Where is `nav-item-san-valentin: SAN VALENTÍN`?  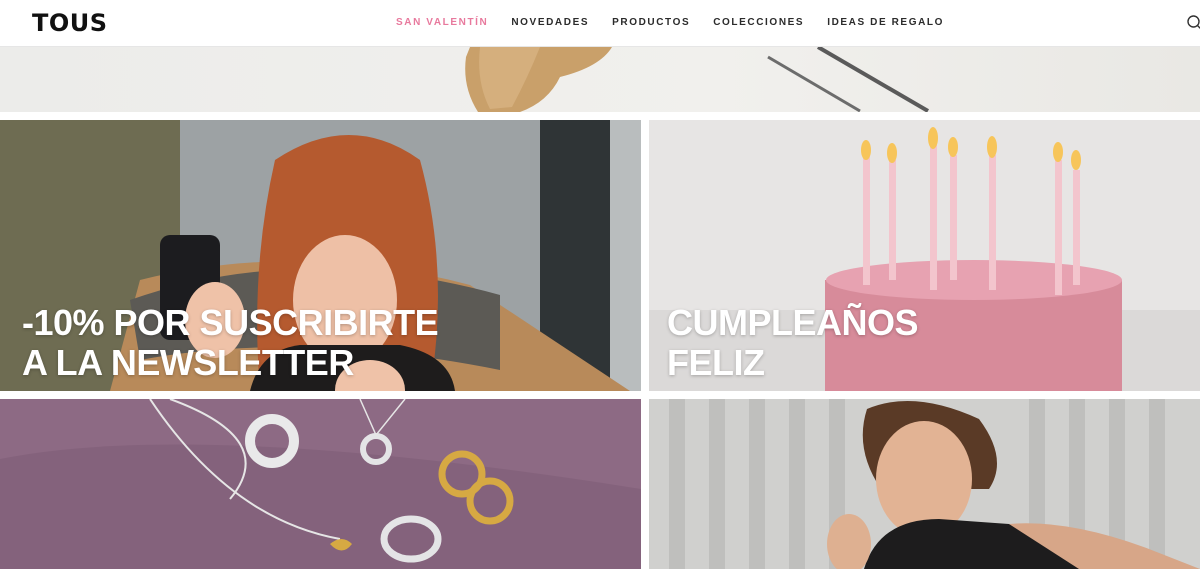
nav-item-san-valentin: SAN VALENTÍN is located at coordinates (442, 23).